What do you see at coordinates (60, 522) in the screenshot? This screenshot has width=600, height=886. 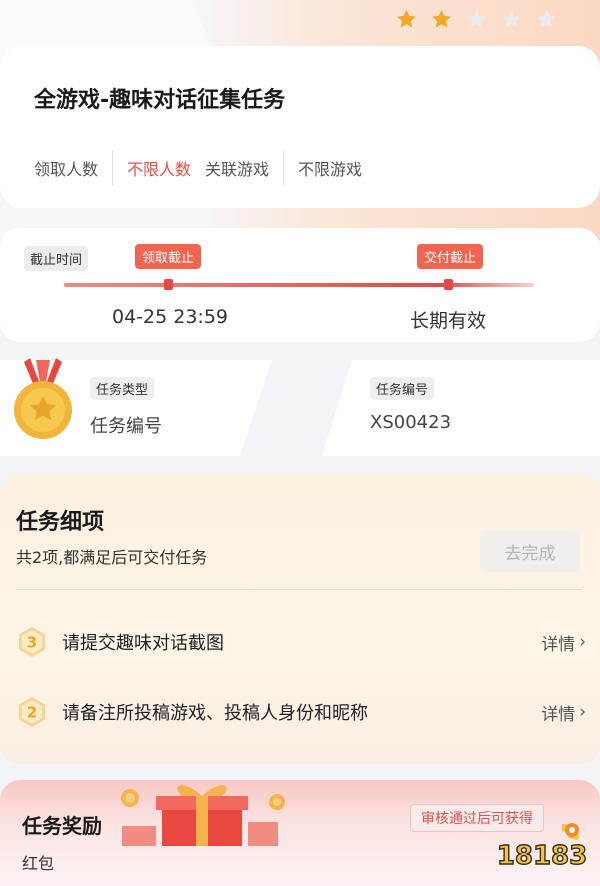 I see `details-title: 任务细项` at bounding box center [60, 522].